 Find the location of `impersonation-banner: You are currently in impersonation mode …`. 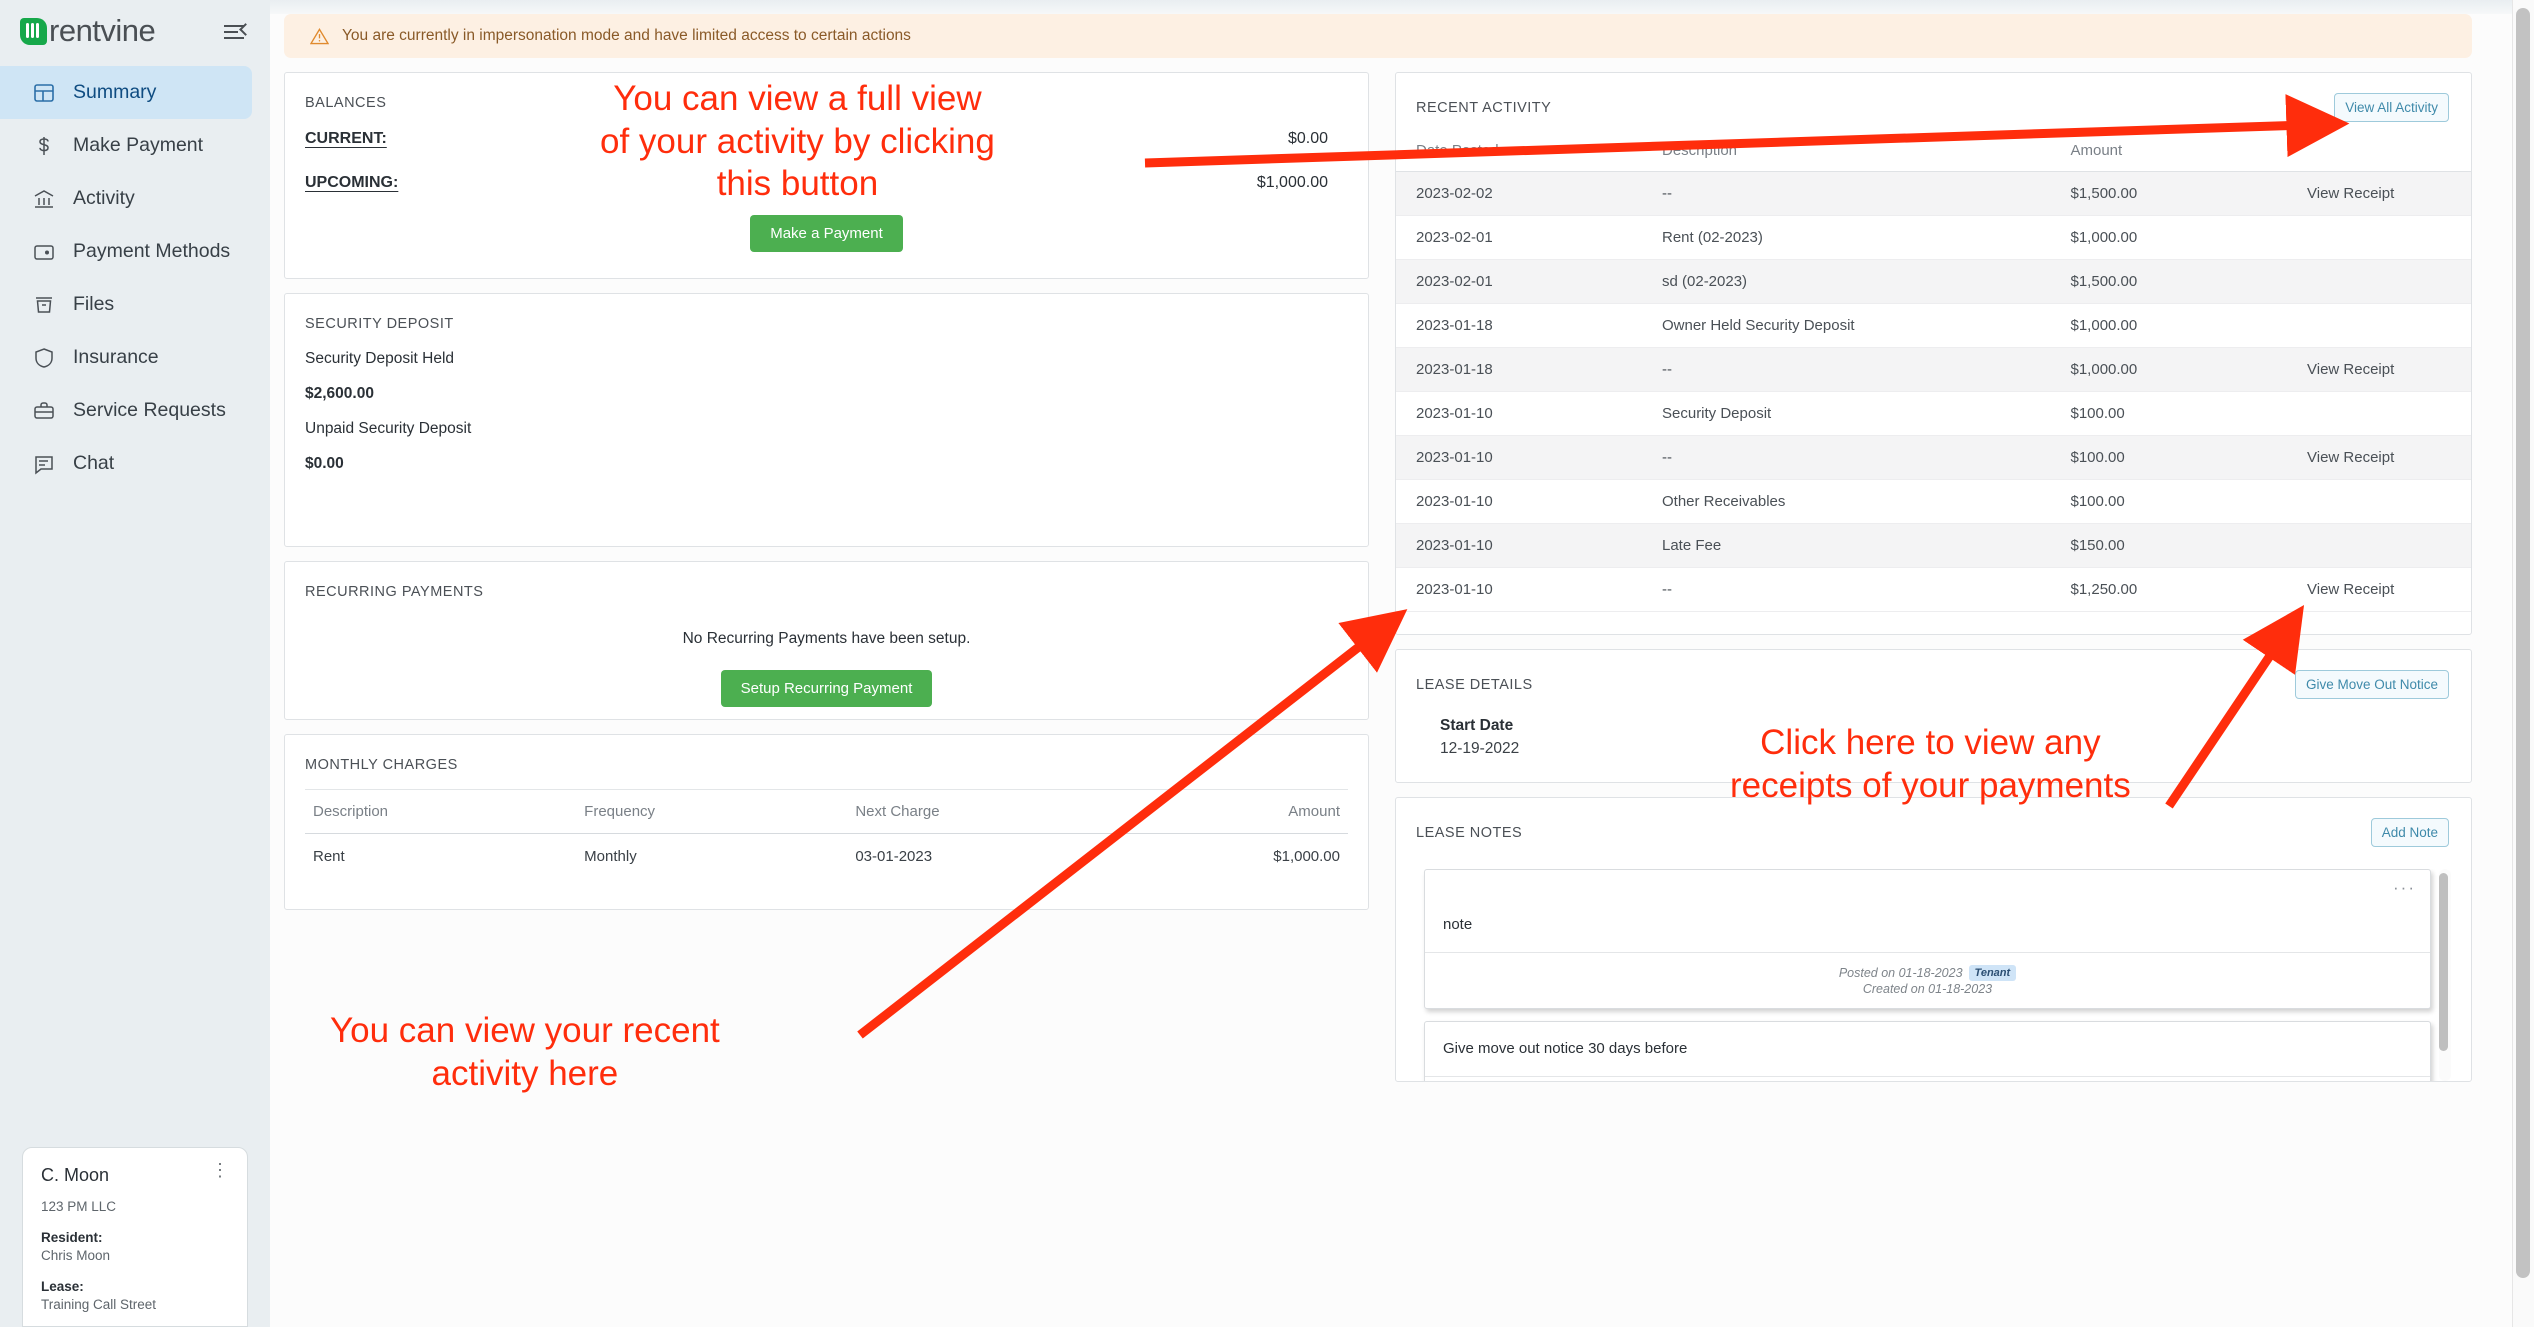

impersonation-banner: You are currently in impersonation mode … is located at coordinates (1378, 36).